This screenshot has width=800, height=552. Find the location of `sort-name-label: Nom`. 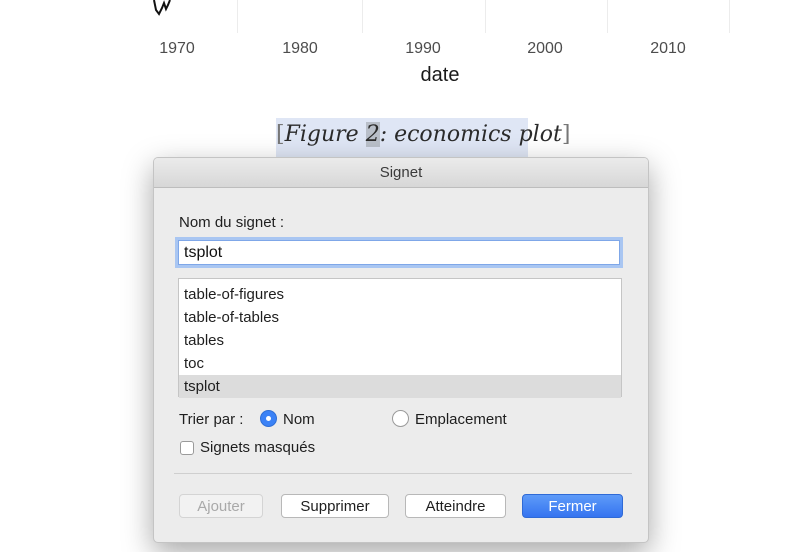

sort-name-label: Nom is located at coordinates (299, 419).